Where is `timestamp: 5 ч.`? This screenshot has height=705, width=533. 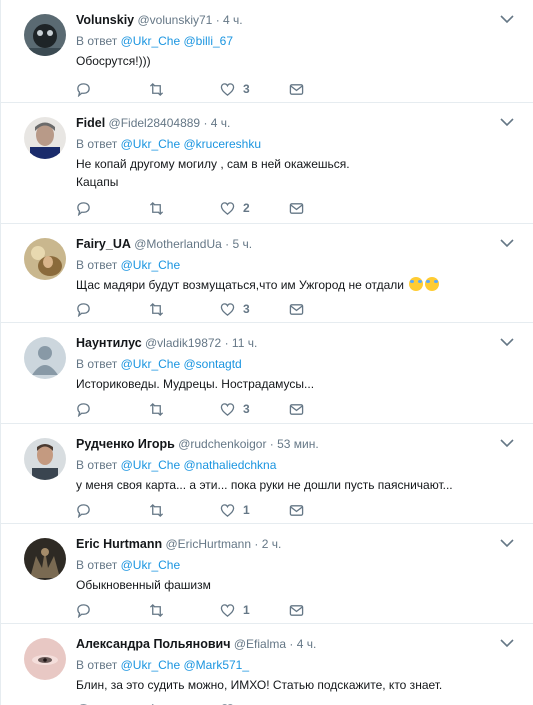
timestamp: 5 ч. is located at coordinates (242, 244).